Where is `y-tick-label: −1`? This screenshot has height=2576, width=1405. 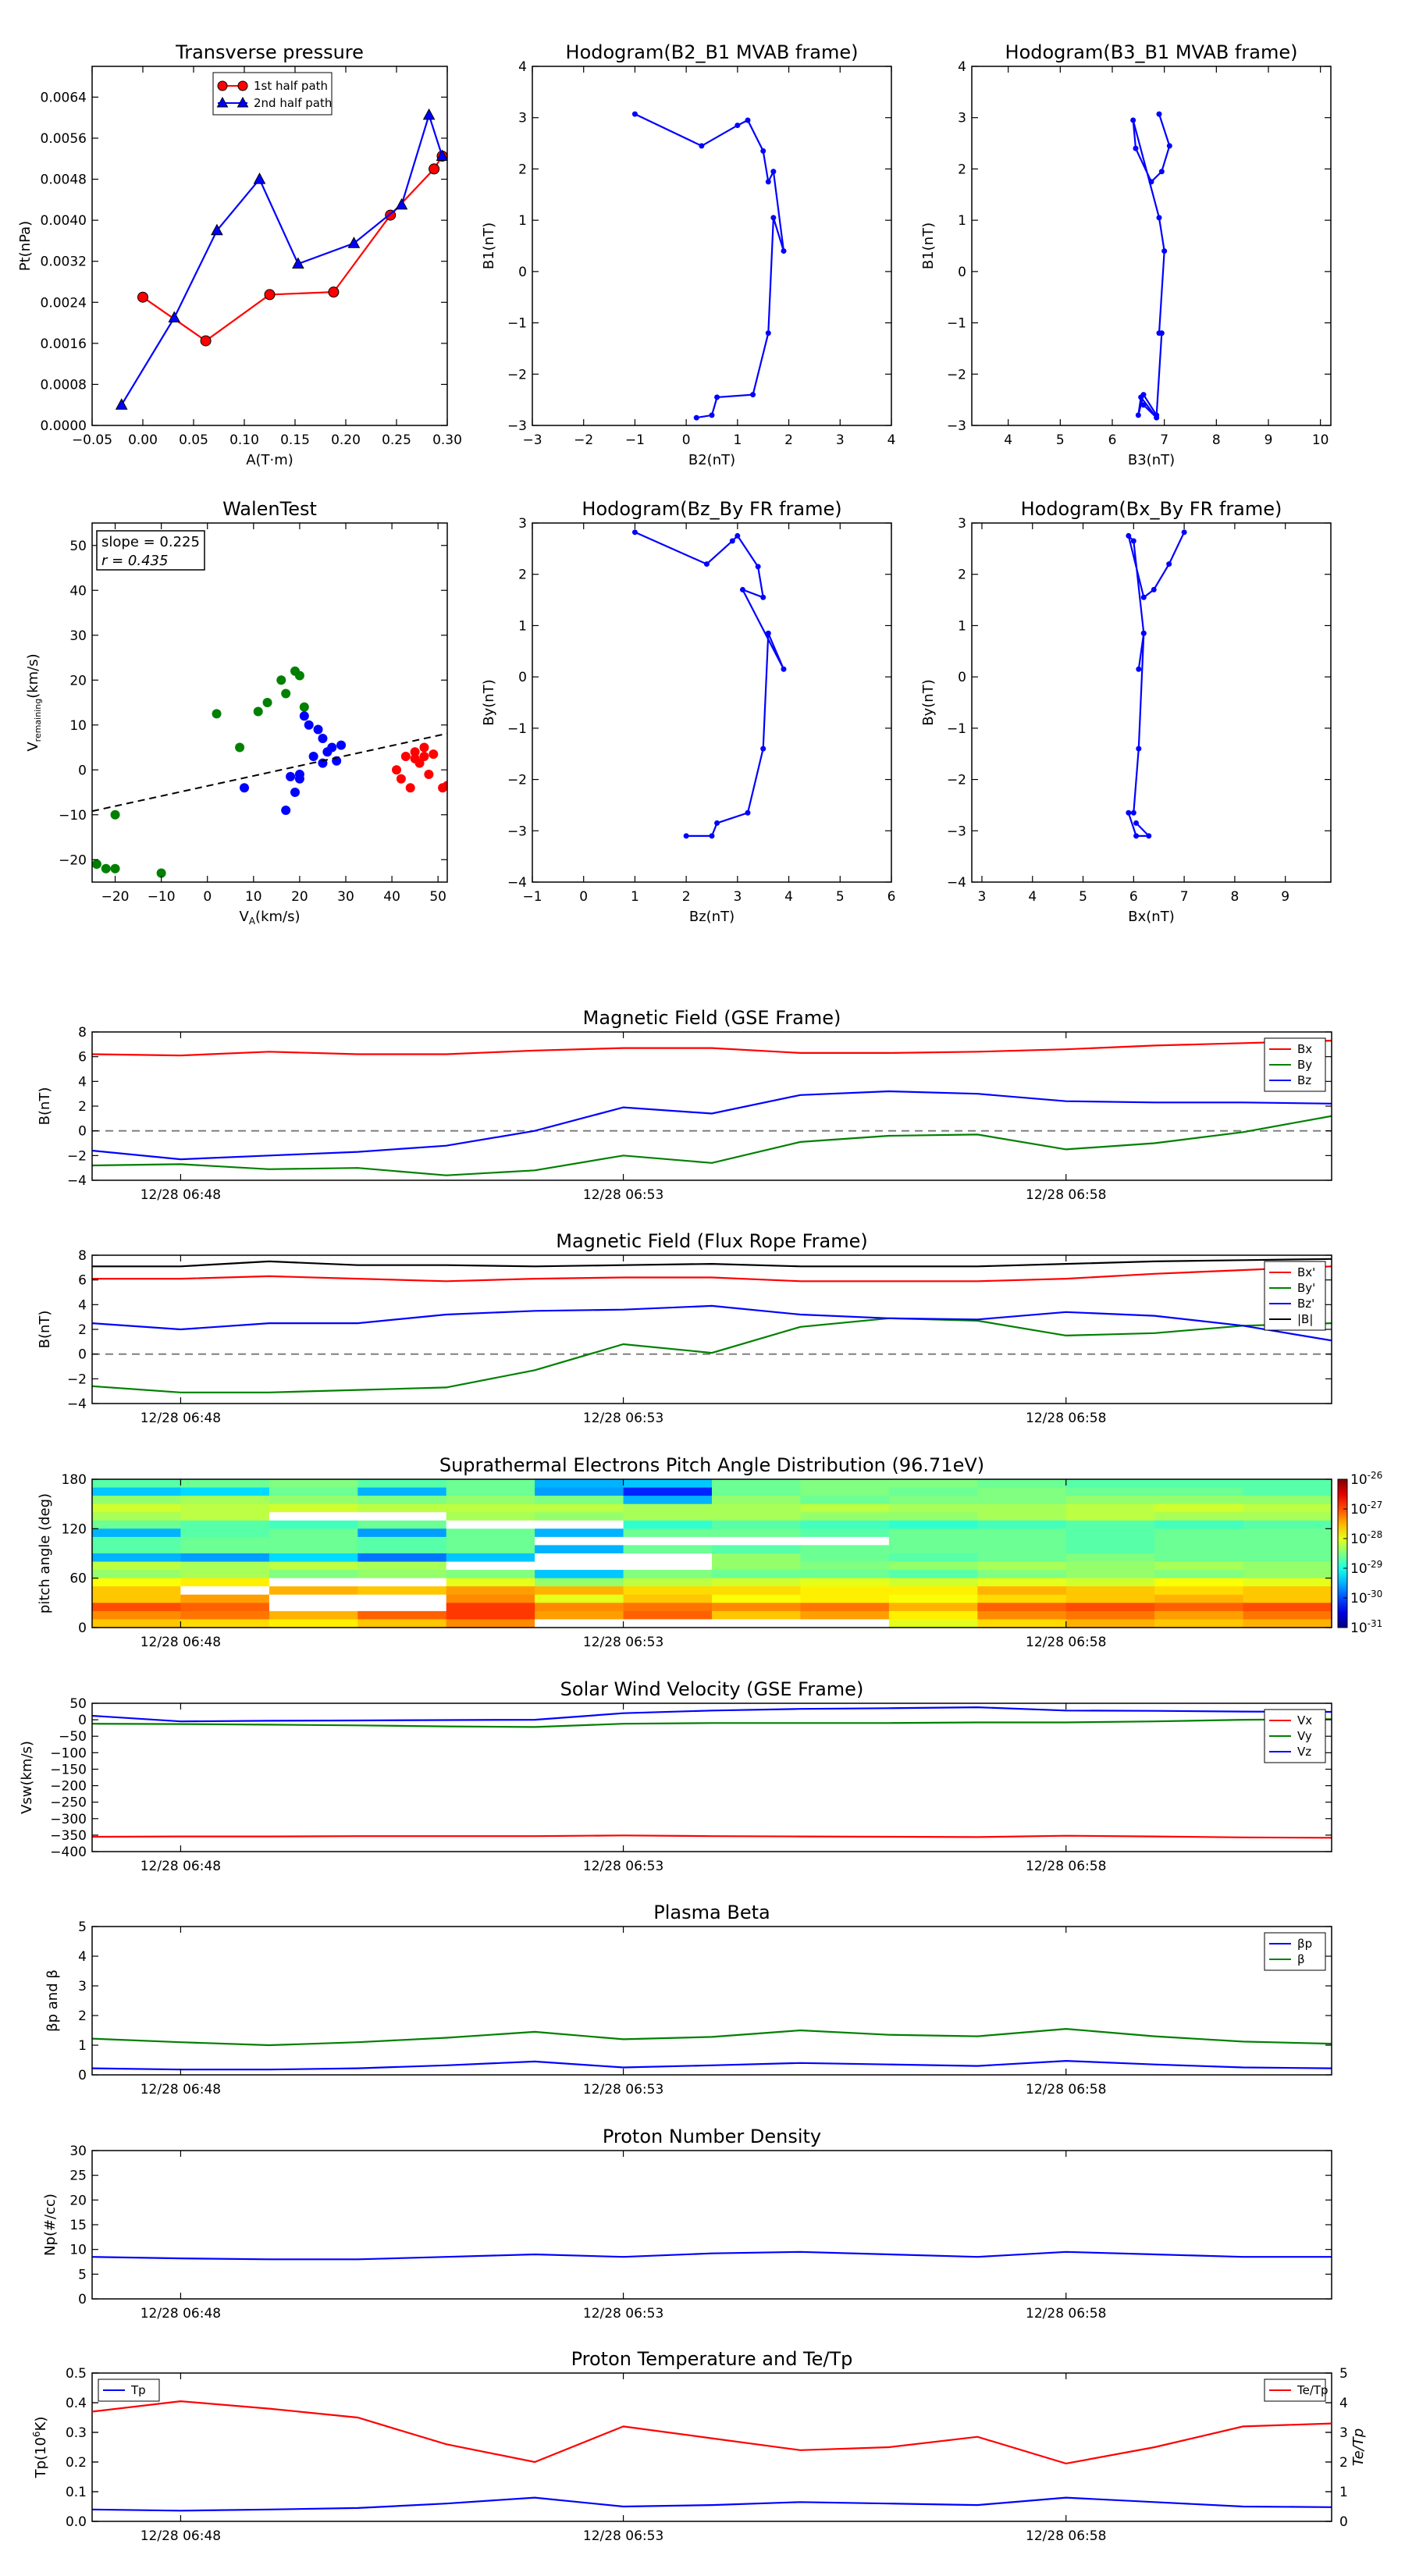 y-tick-label: −1 is located at coordinates (517, 729).